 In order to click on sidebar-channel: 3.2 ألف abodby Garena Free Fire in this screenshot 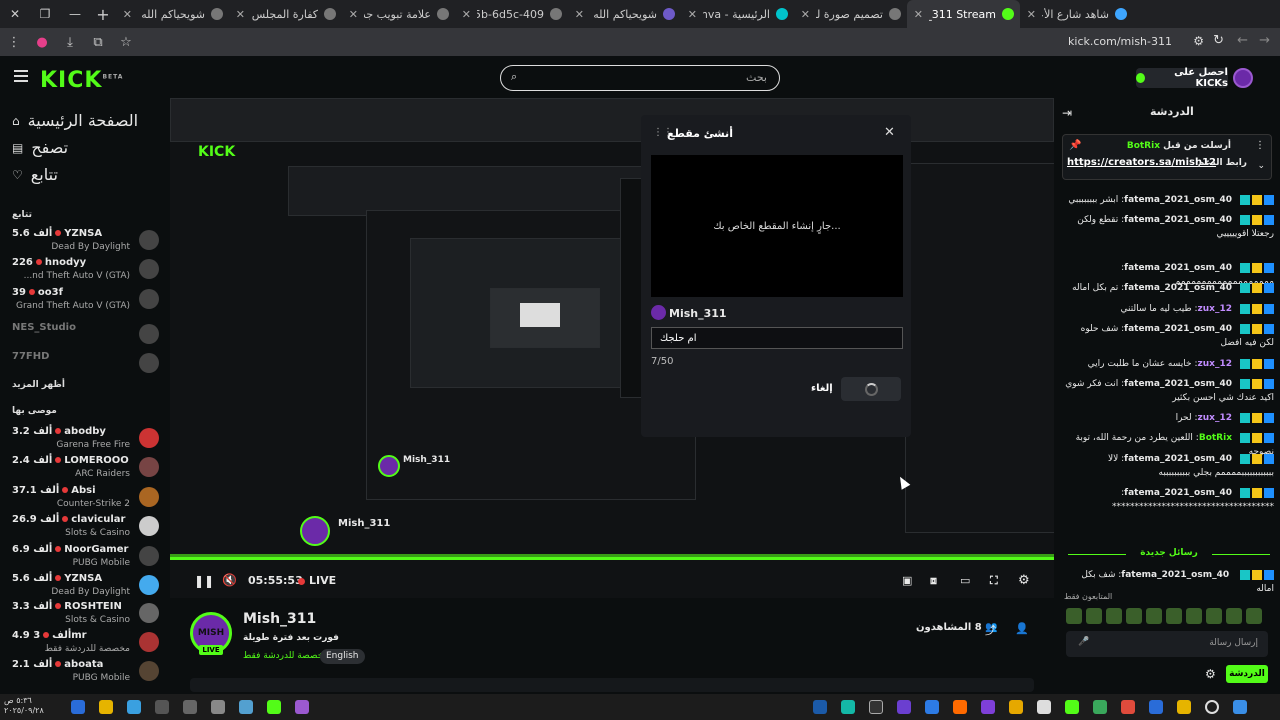, I will do `click(87, 440)`.